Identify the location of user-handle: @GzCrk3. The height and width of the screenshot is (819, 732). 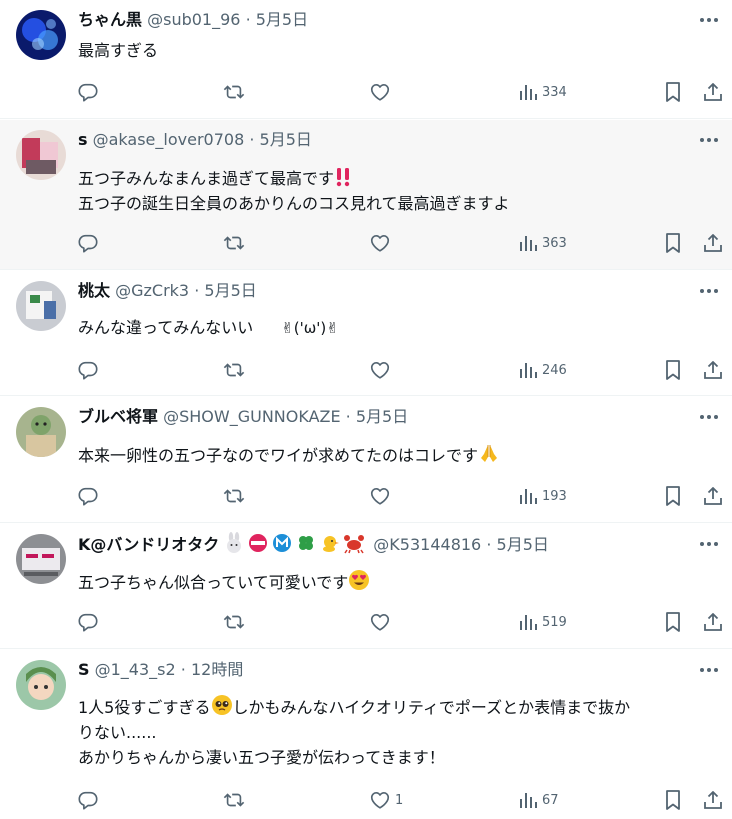
(152, 290).